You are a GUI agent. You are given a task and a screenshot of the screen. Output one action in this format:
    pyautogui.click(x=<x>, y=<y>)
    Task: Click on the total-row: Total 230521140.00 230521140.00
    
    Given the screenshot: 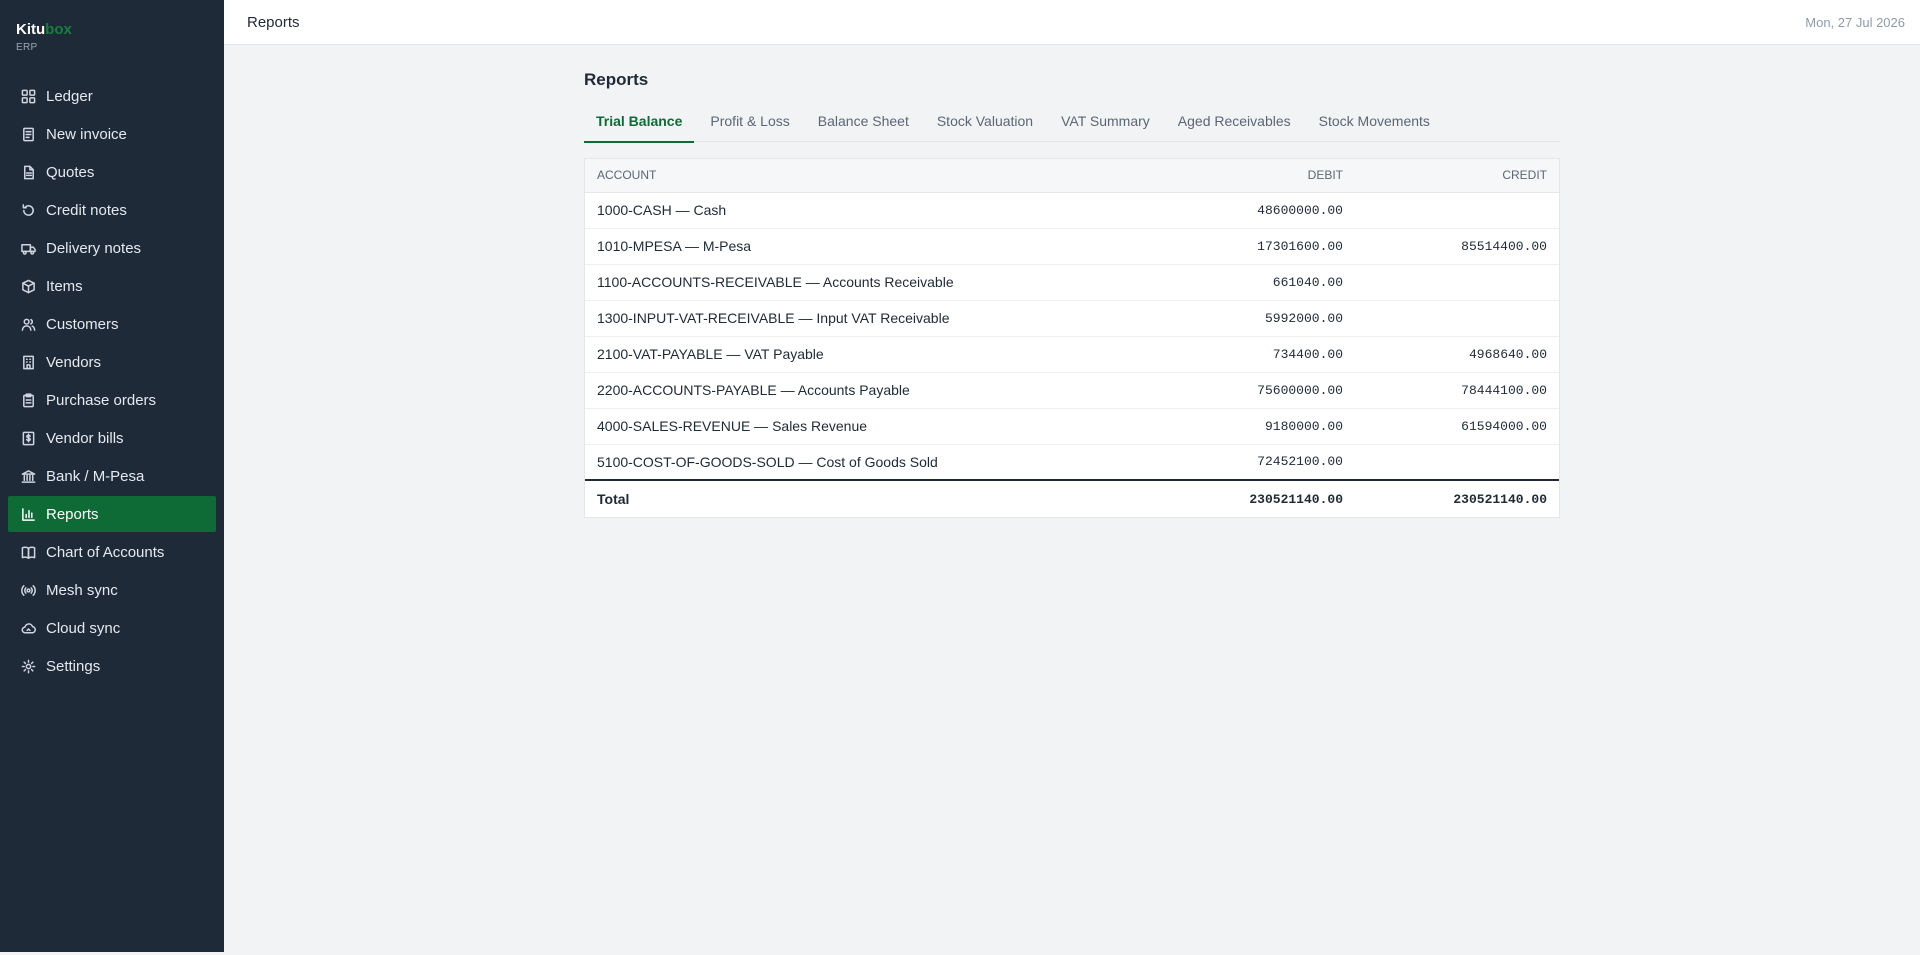 What is the action you would take?
    pyautogui.click(x=1072, y=498)
    